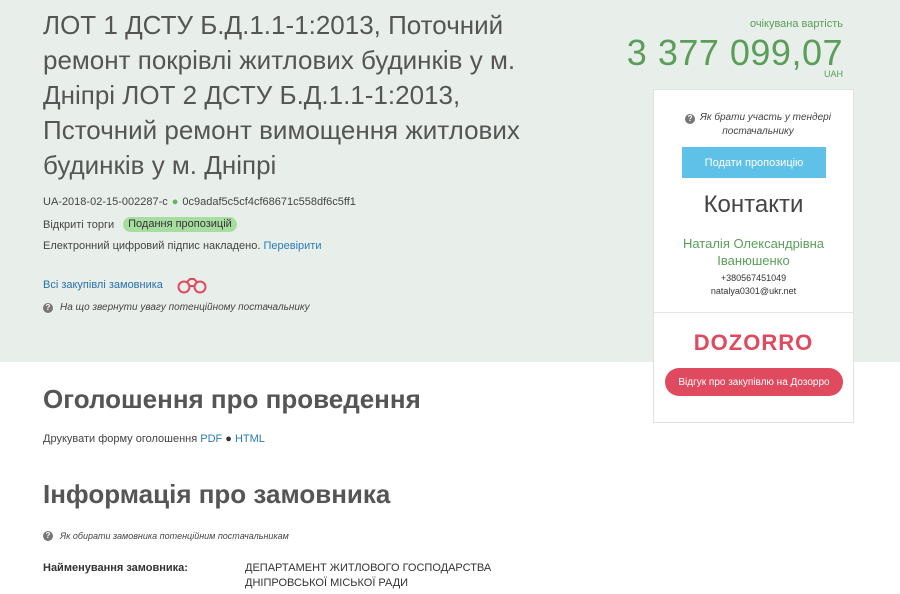 This screenshot has width=900, height=594. What do you see at coordinates (217, 494) in the screenshot?
I see `customer-info-title: Інформація про замовника` at bounding box center [217, 494].